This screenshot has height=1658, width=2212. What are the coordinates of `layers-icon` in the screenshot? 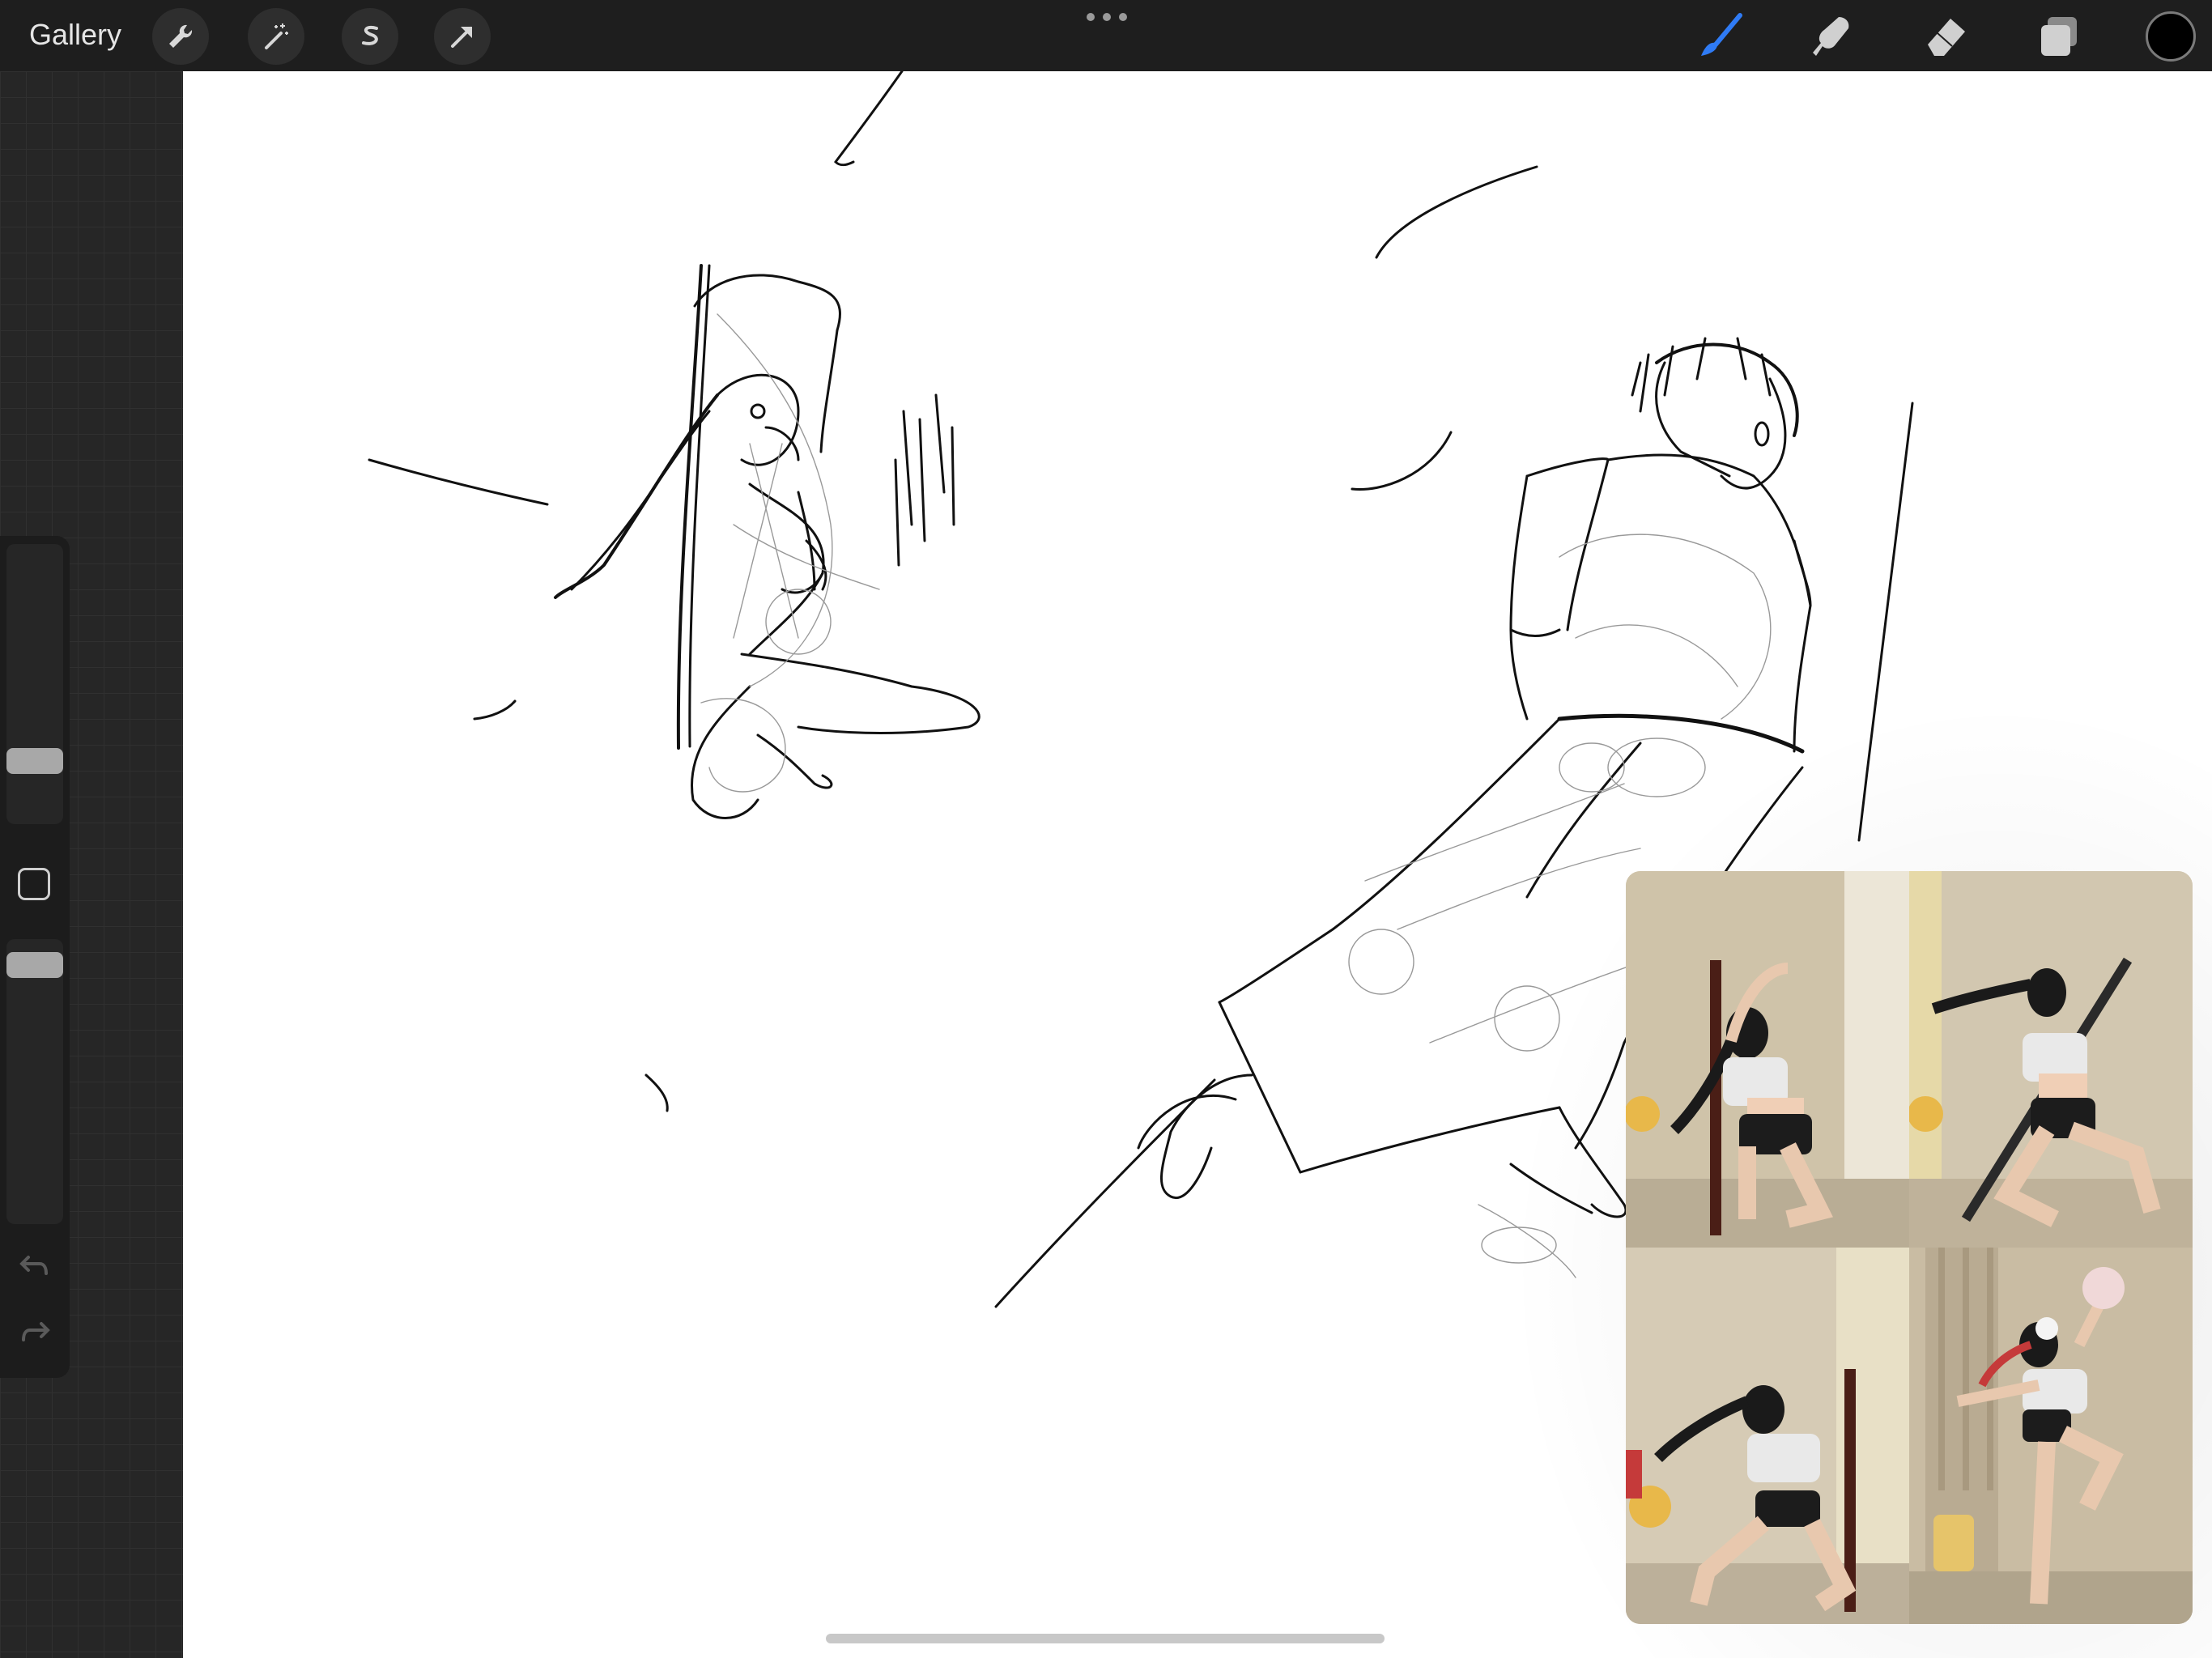 It's located at (2059, 36).